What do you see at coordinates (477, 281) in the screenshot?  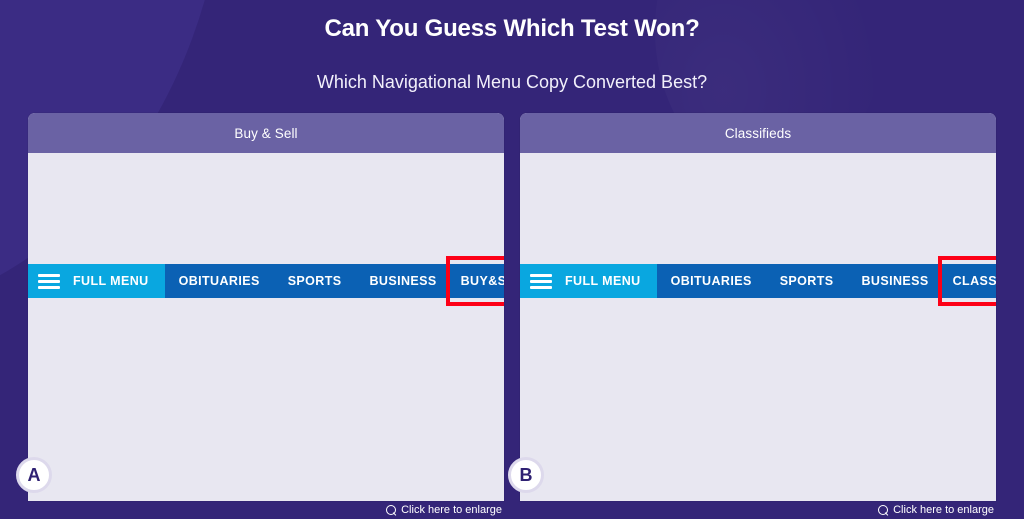 I see `variant-a-nav-link-highlighted: BUY&SELL` at bounding box center [477, 281].